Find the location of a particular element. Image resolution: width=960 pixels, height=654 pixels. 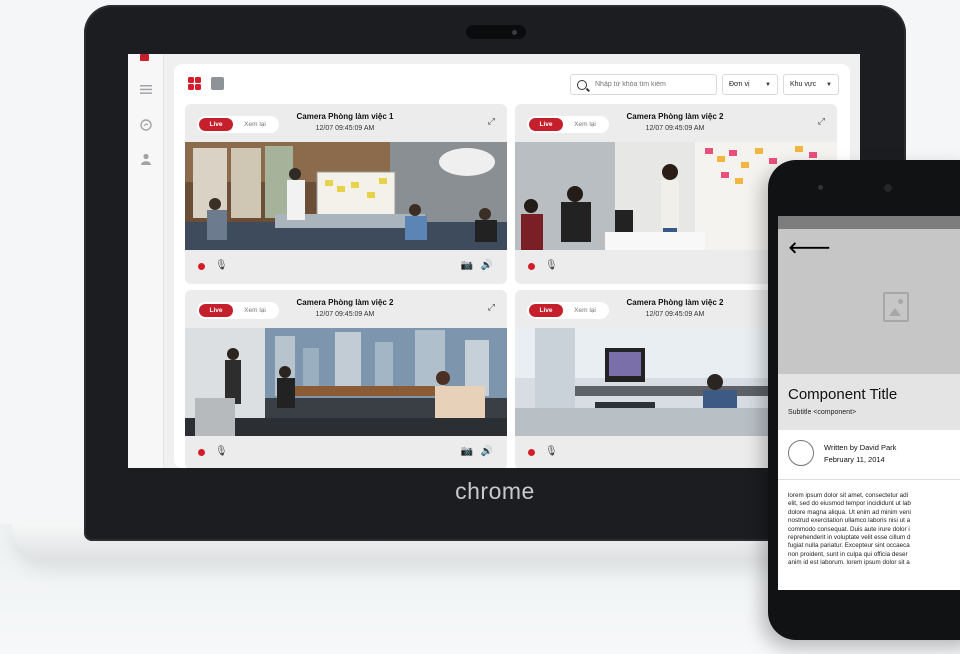

search-input is located at coordinates (650, 84).